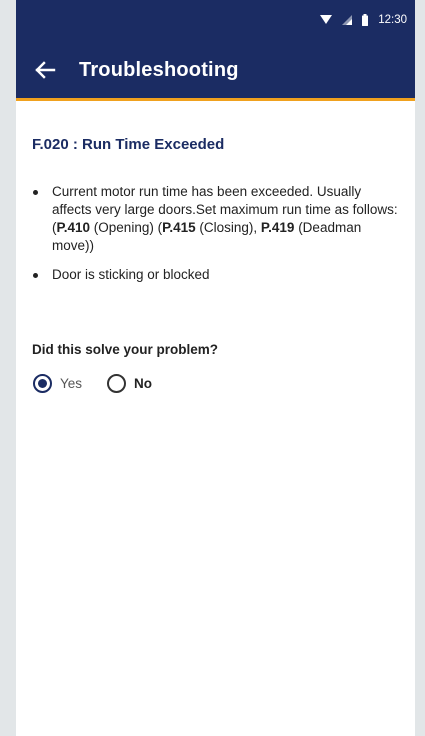  I want to click on radio-yes-label: Yes, so click(71, 383).